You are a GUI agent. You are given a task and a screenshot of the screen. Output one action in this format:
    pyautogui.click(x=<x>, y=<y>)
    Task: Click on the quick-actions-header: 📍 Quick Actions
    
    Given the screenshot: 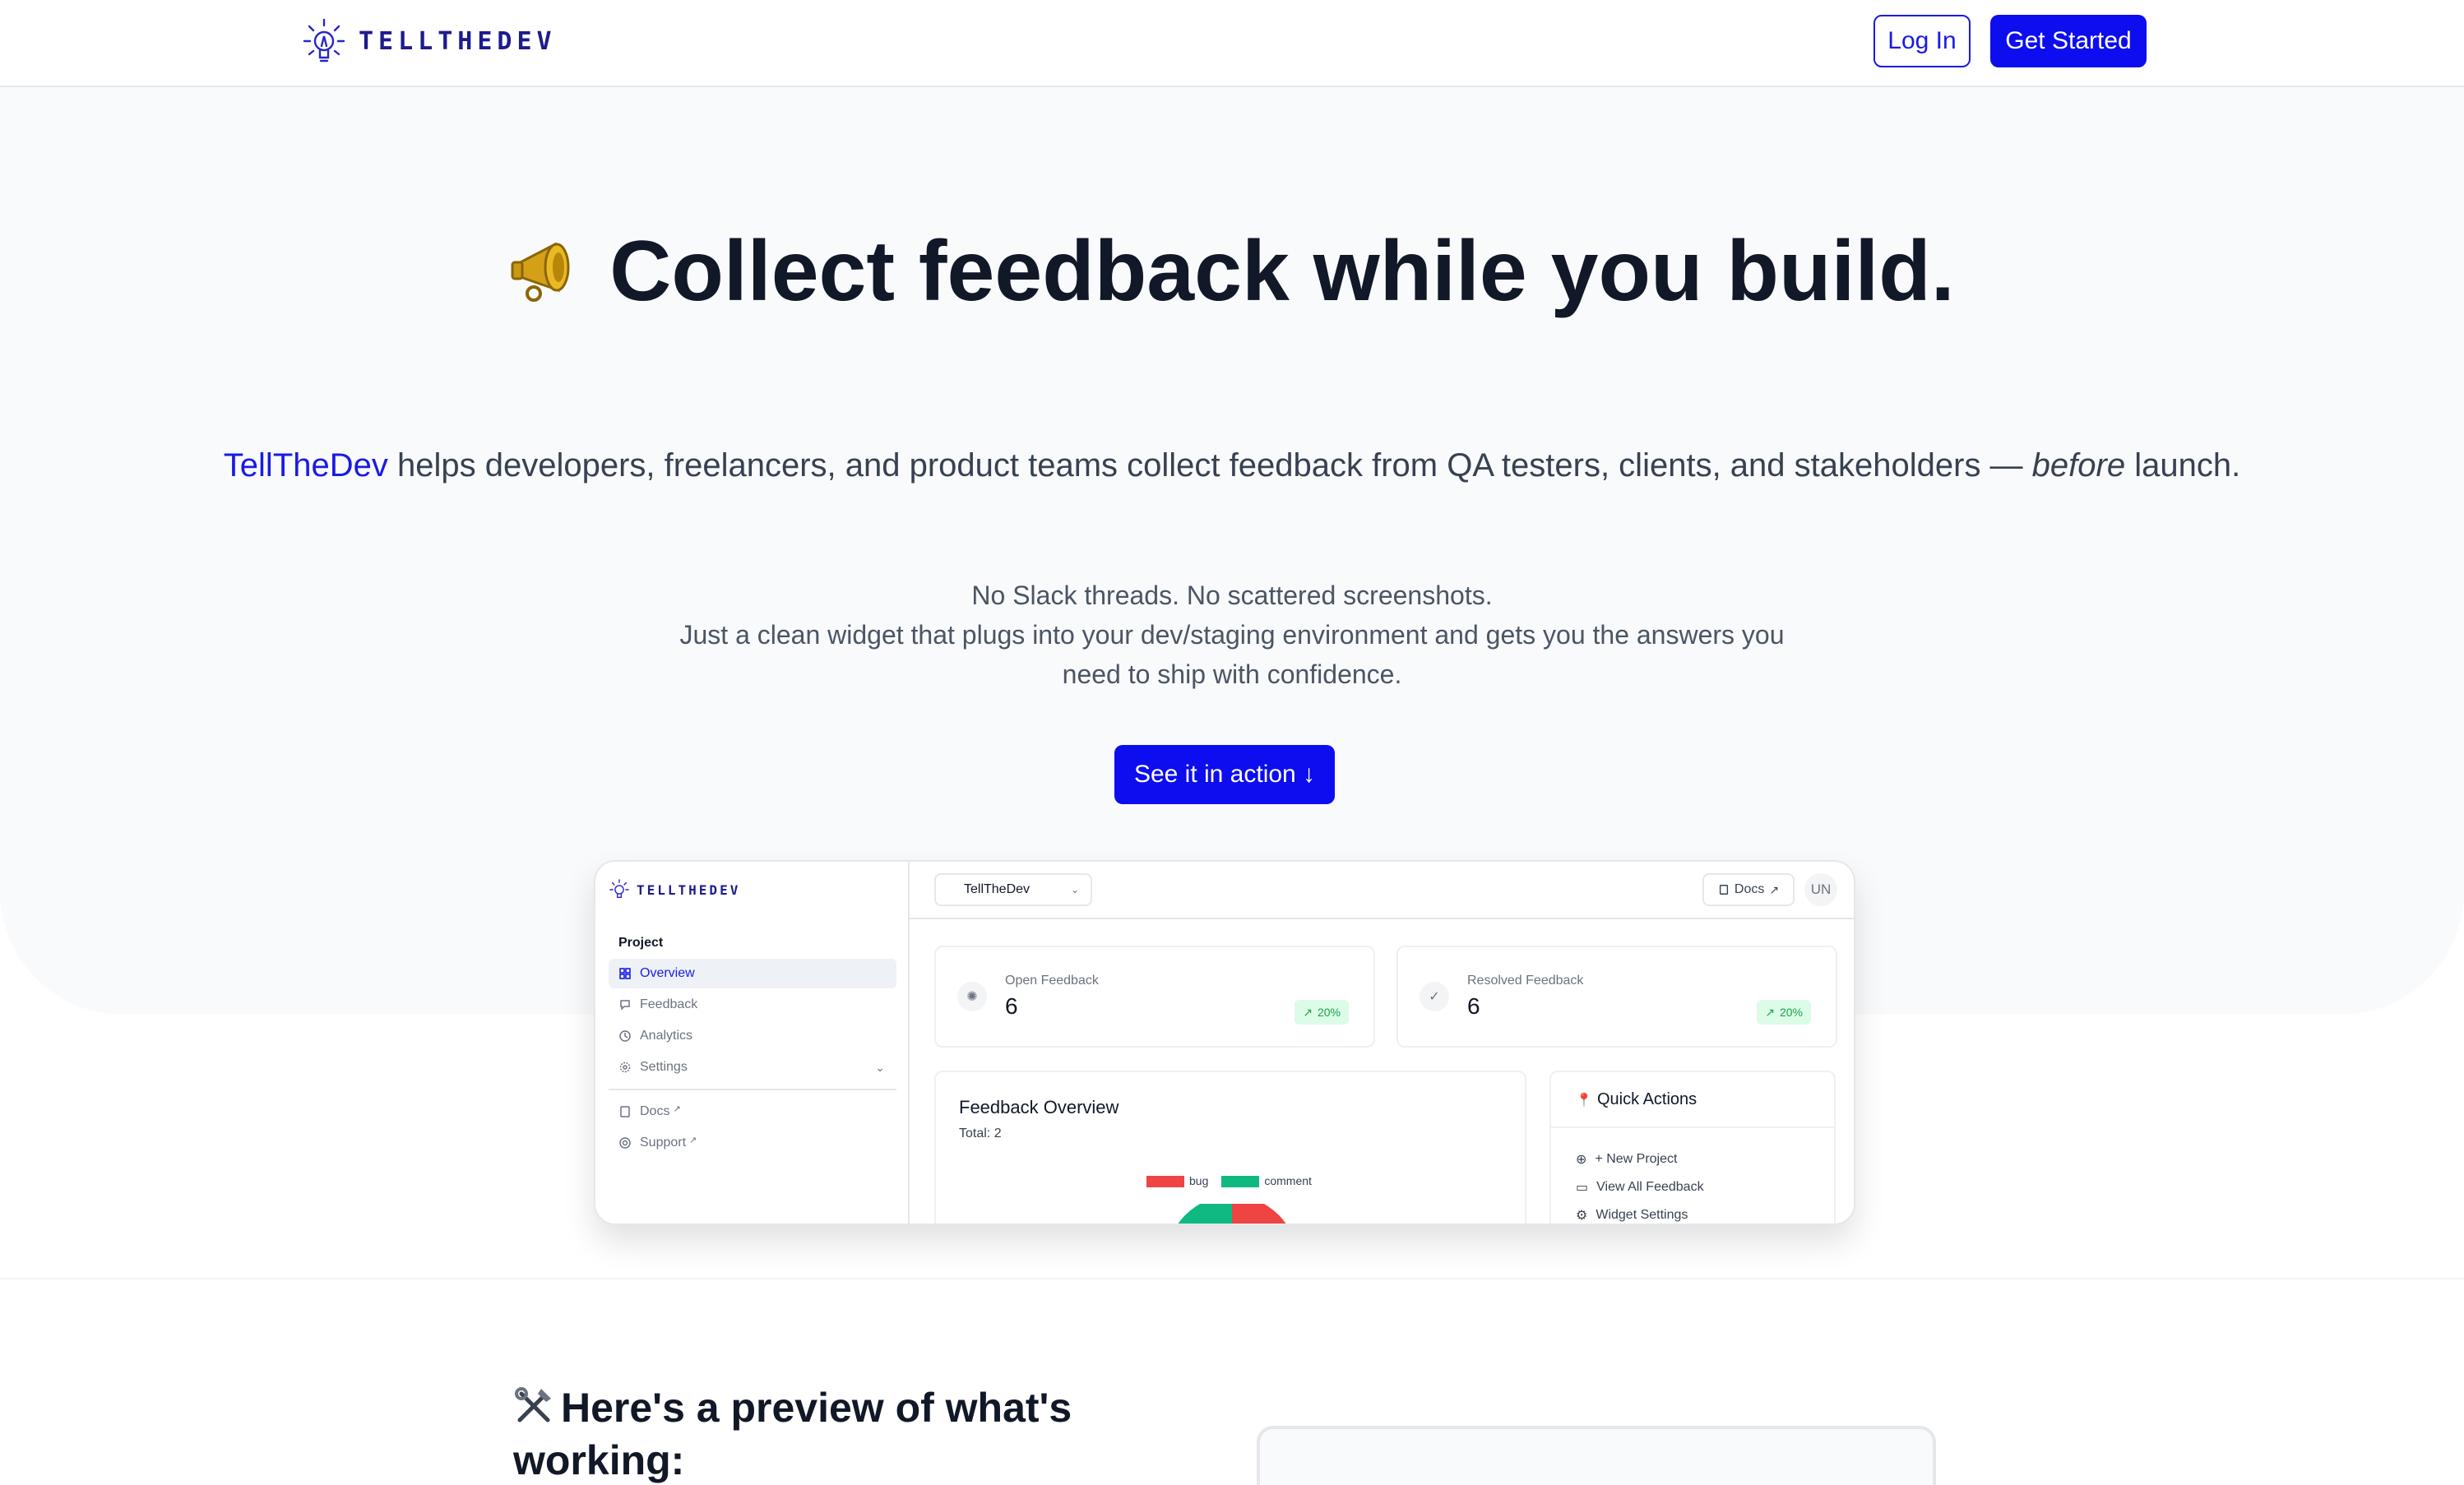 What is the action you would take?
    pyautogui.click(x=1692, y=1100)
    